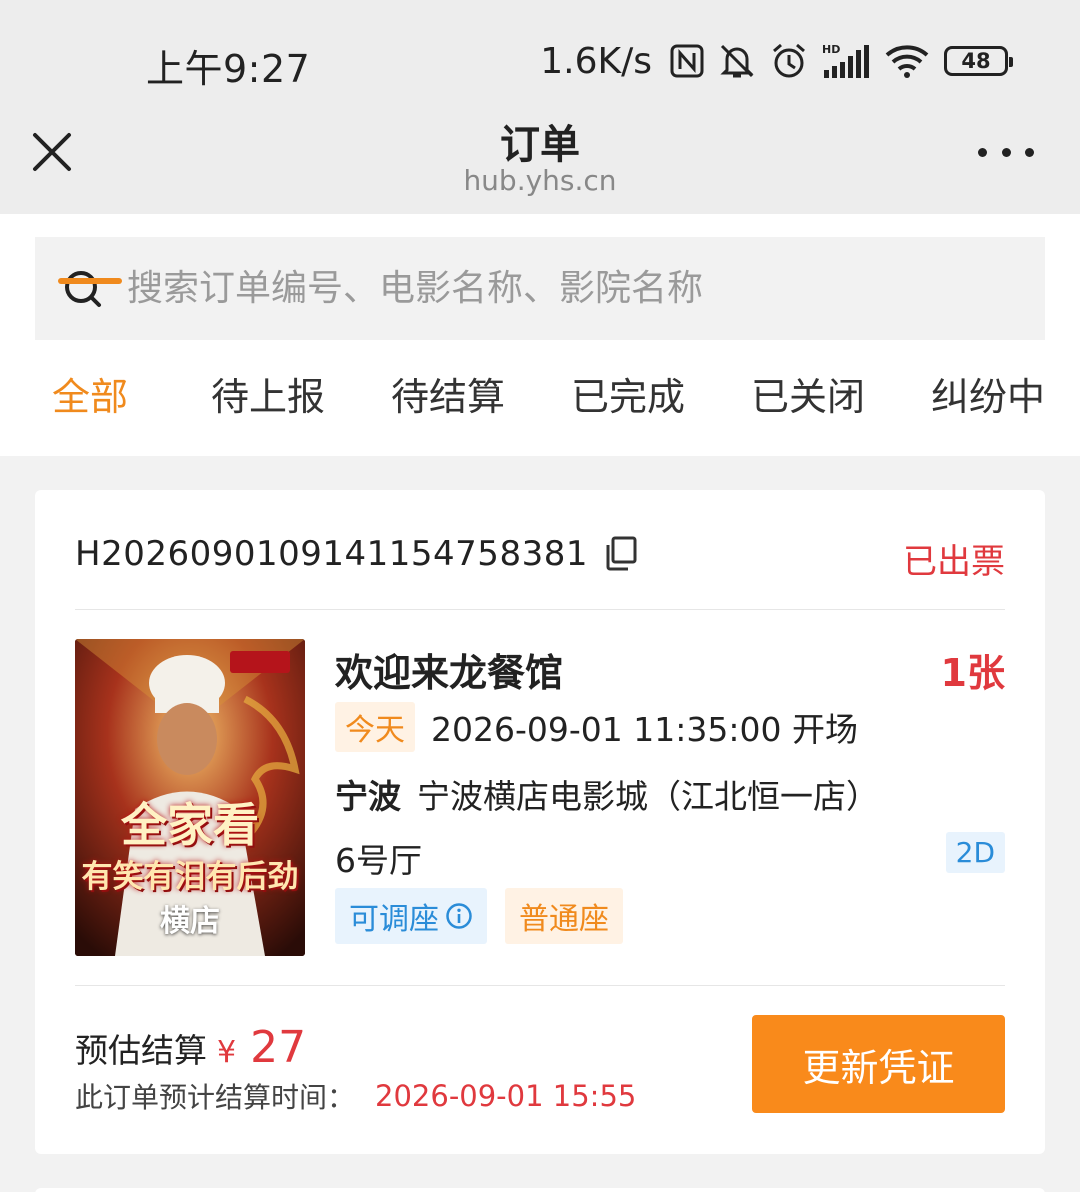 Image resolution: width=1080 pixels, height=1192 pixels. I want to click on tab-closed: 已关闭, so click(808, 412).